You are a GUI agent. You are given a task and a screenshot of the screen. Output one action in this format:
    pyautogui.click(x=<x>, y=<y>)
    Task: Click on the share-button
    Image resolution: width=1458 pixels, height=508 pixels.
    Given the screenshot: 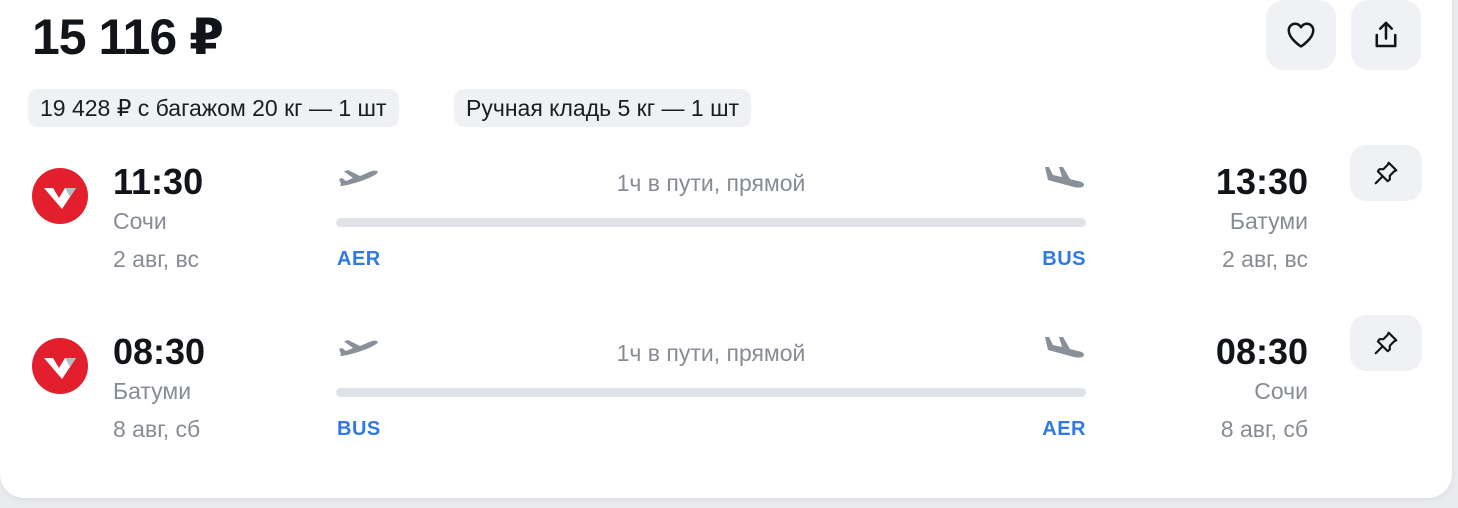 What is the action you would take?
    pyautogui.click(x=1386, y=35)
    